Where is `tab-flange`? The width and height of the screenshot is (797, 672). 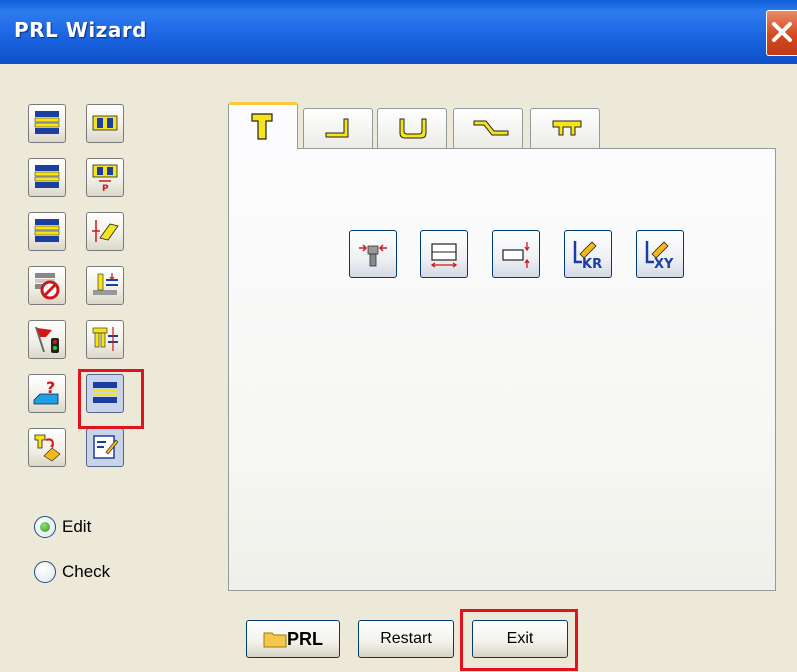
tab-flange is located at coordinates (565, 128).